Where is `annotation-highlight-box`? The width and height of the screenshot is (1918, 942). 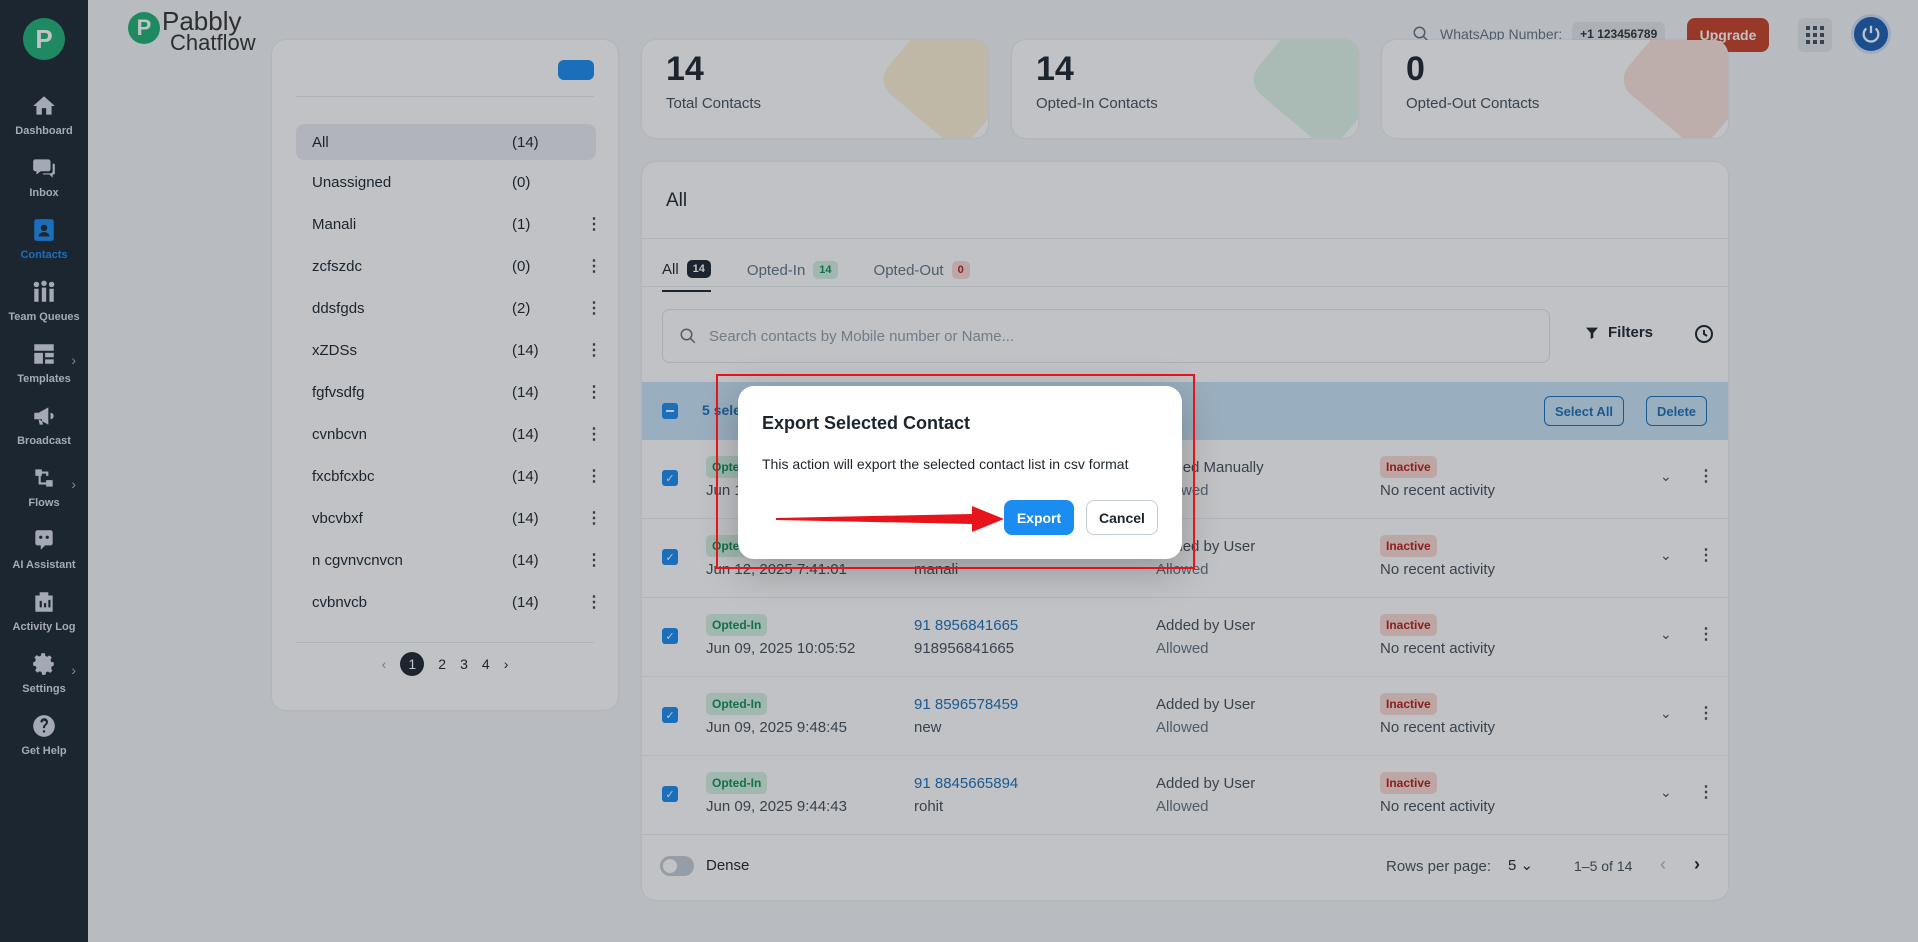
annotation-highlight-box is located at coordinates (955, 471).